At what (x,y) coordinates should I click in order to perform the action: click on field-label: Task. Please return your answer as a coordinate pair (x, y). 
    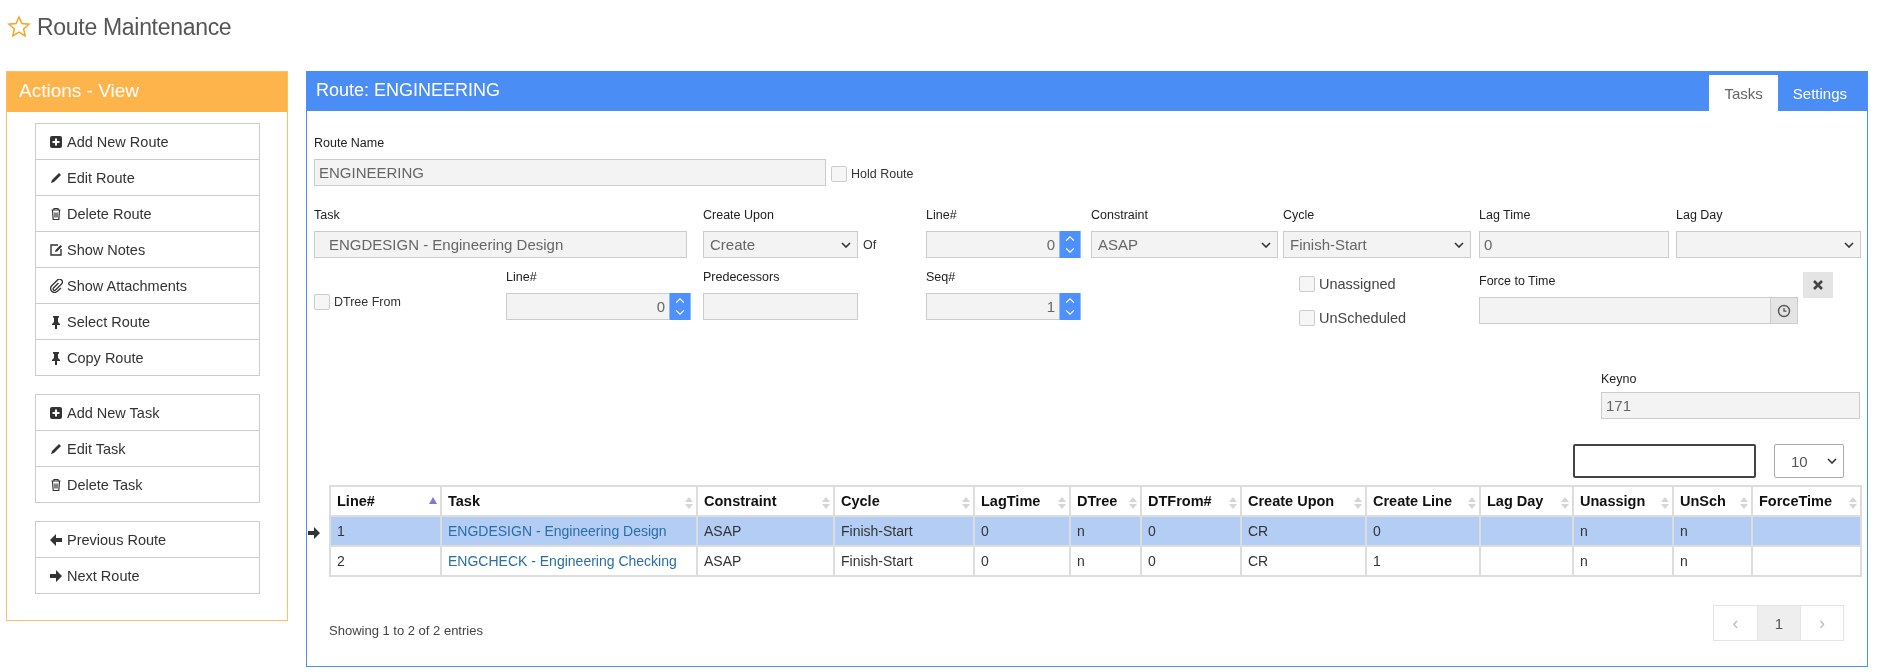
    Looking at the image, I should click on (327, 216).